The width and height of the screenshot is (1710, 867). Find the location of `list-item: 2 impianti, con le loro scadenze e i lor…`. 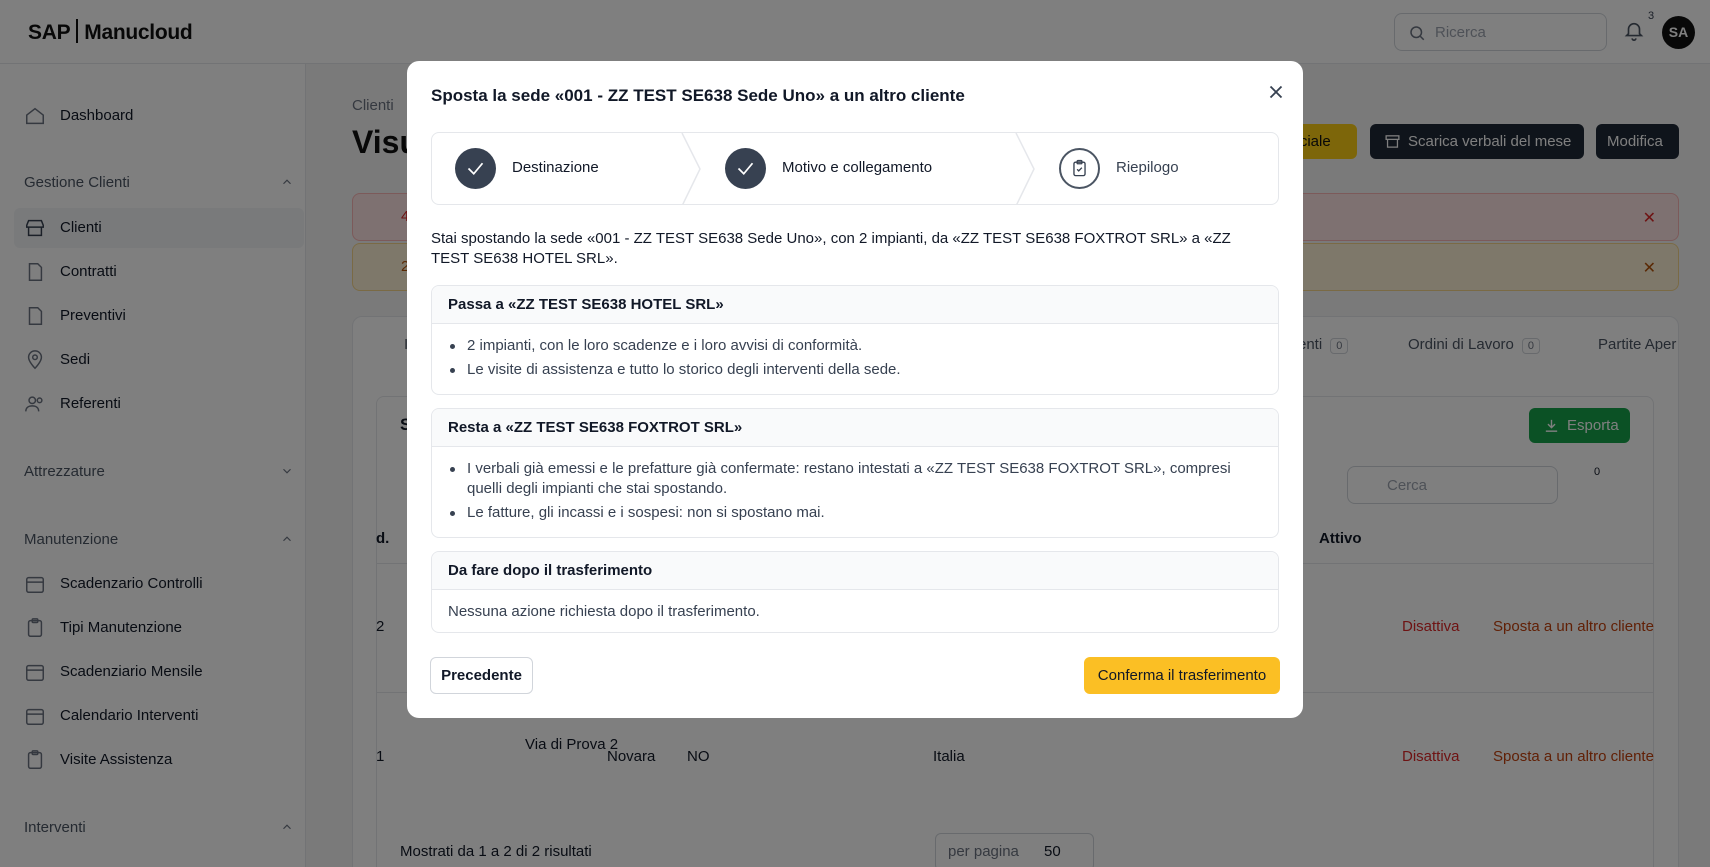

list-item: 2 impianti, con le loro scadenze e i lor… is located at coordinates (855, 346).